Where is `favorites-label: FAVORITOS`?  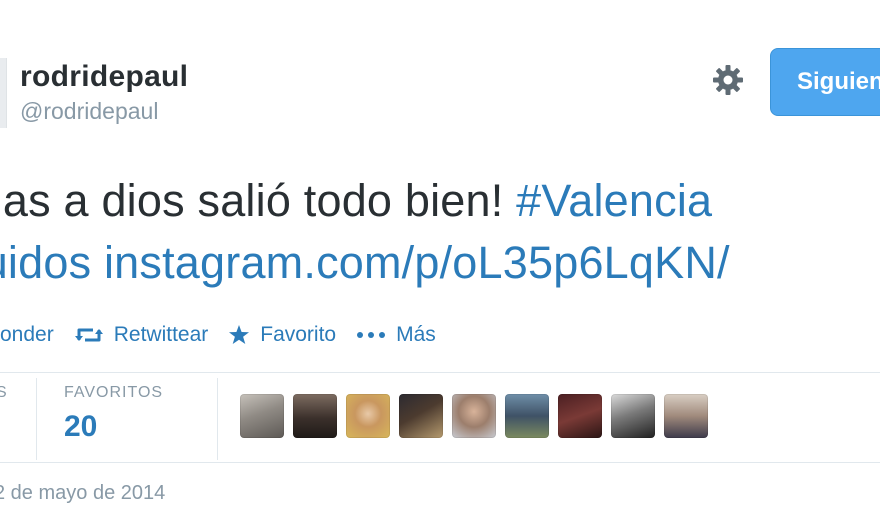
favorites-label: FAVORITOS is located at coordinates (113, 393).